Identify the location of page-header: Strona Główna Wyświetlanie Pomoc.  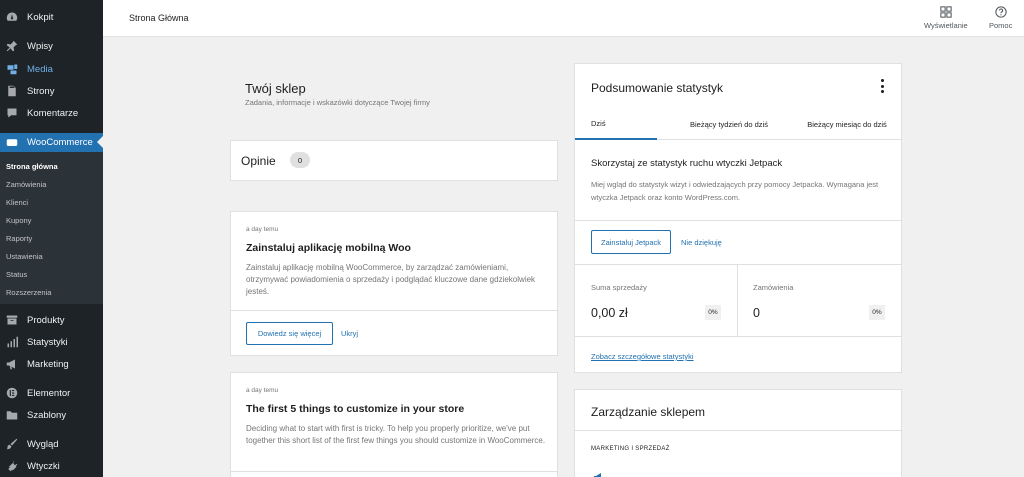
(563, 18).